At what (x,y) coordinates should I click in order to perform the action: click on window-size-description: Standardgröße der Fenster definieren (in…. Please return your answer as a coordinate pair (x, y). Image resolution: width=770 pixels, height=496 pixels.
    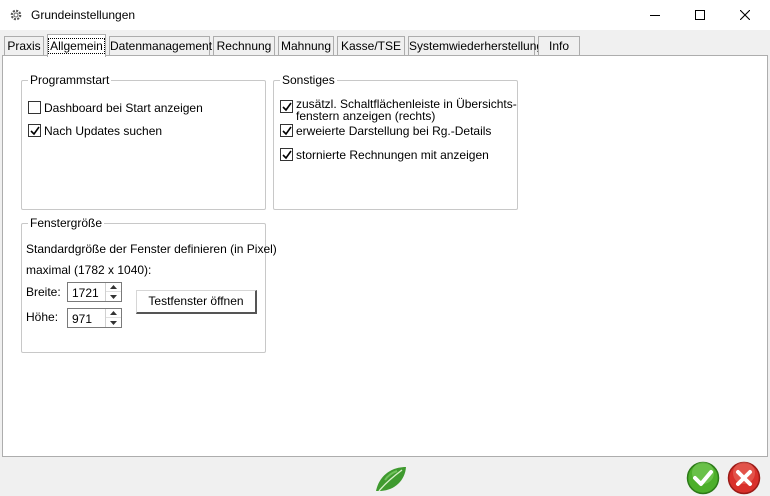
    Looking at the image, I should click on (151, 249).